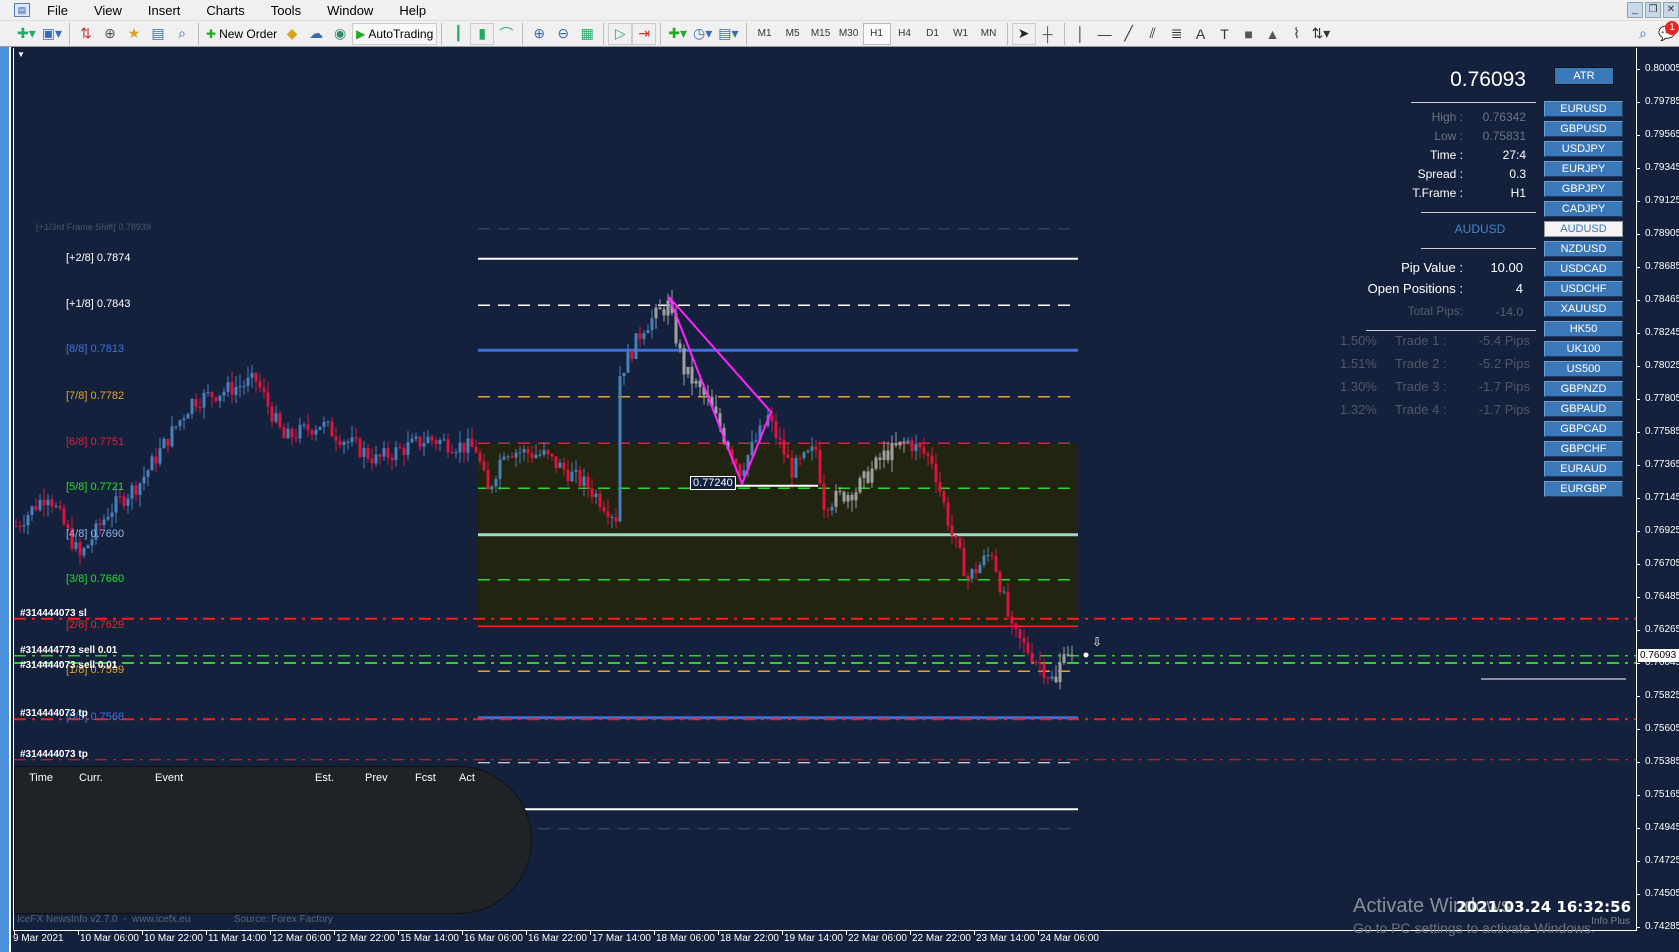 This screenshot has width=1679, height=952. I want to click on watermark-subtitle: Go to PC settings to activate Windows., so click(1474, 928).